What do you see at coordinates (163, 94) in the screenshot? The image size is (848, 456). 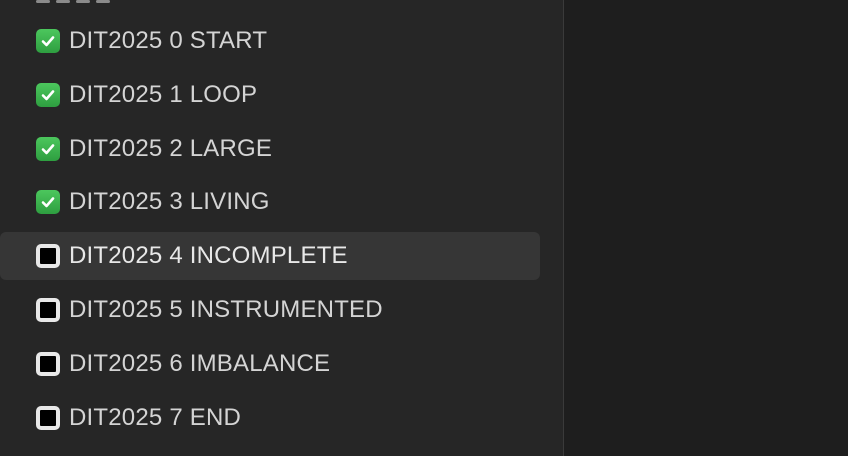 I see `list-item-label: DIT2025 1 LOOP` at bounding box center [163, 94].